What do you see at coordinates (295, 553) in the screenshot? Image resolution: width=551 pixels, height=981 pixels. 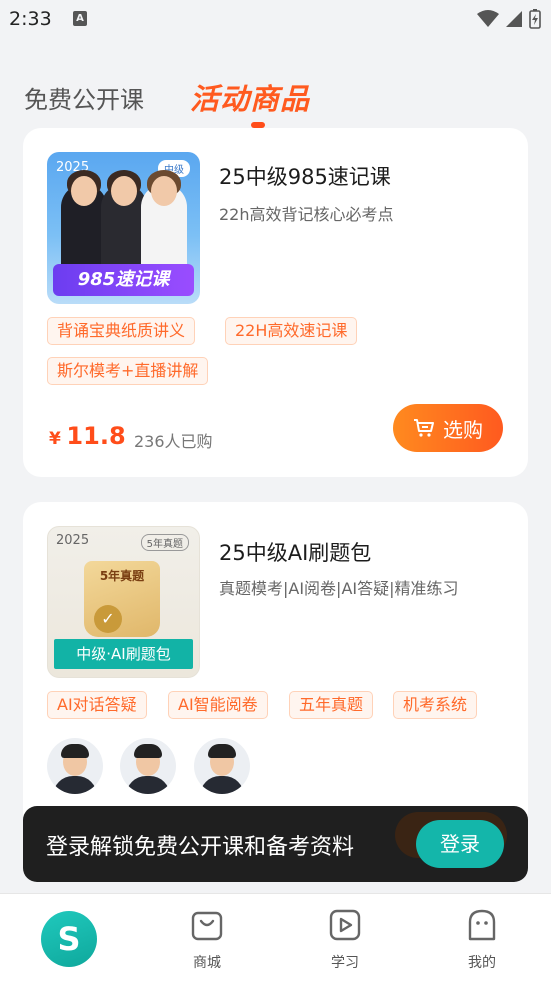 I see `product-title: 25中级AI刷题包` at bounding box center [295, 553].